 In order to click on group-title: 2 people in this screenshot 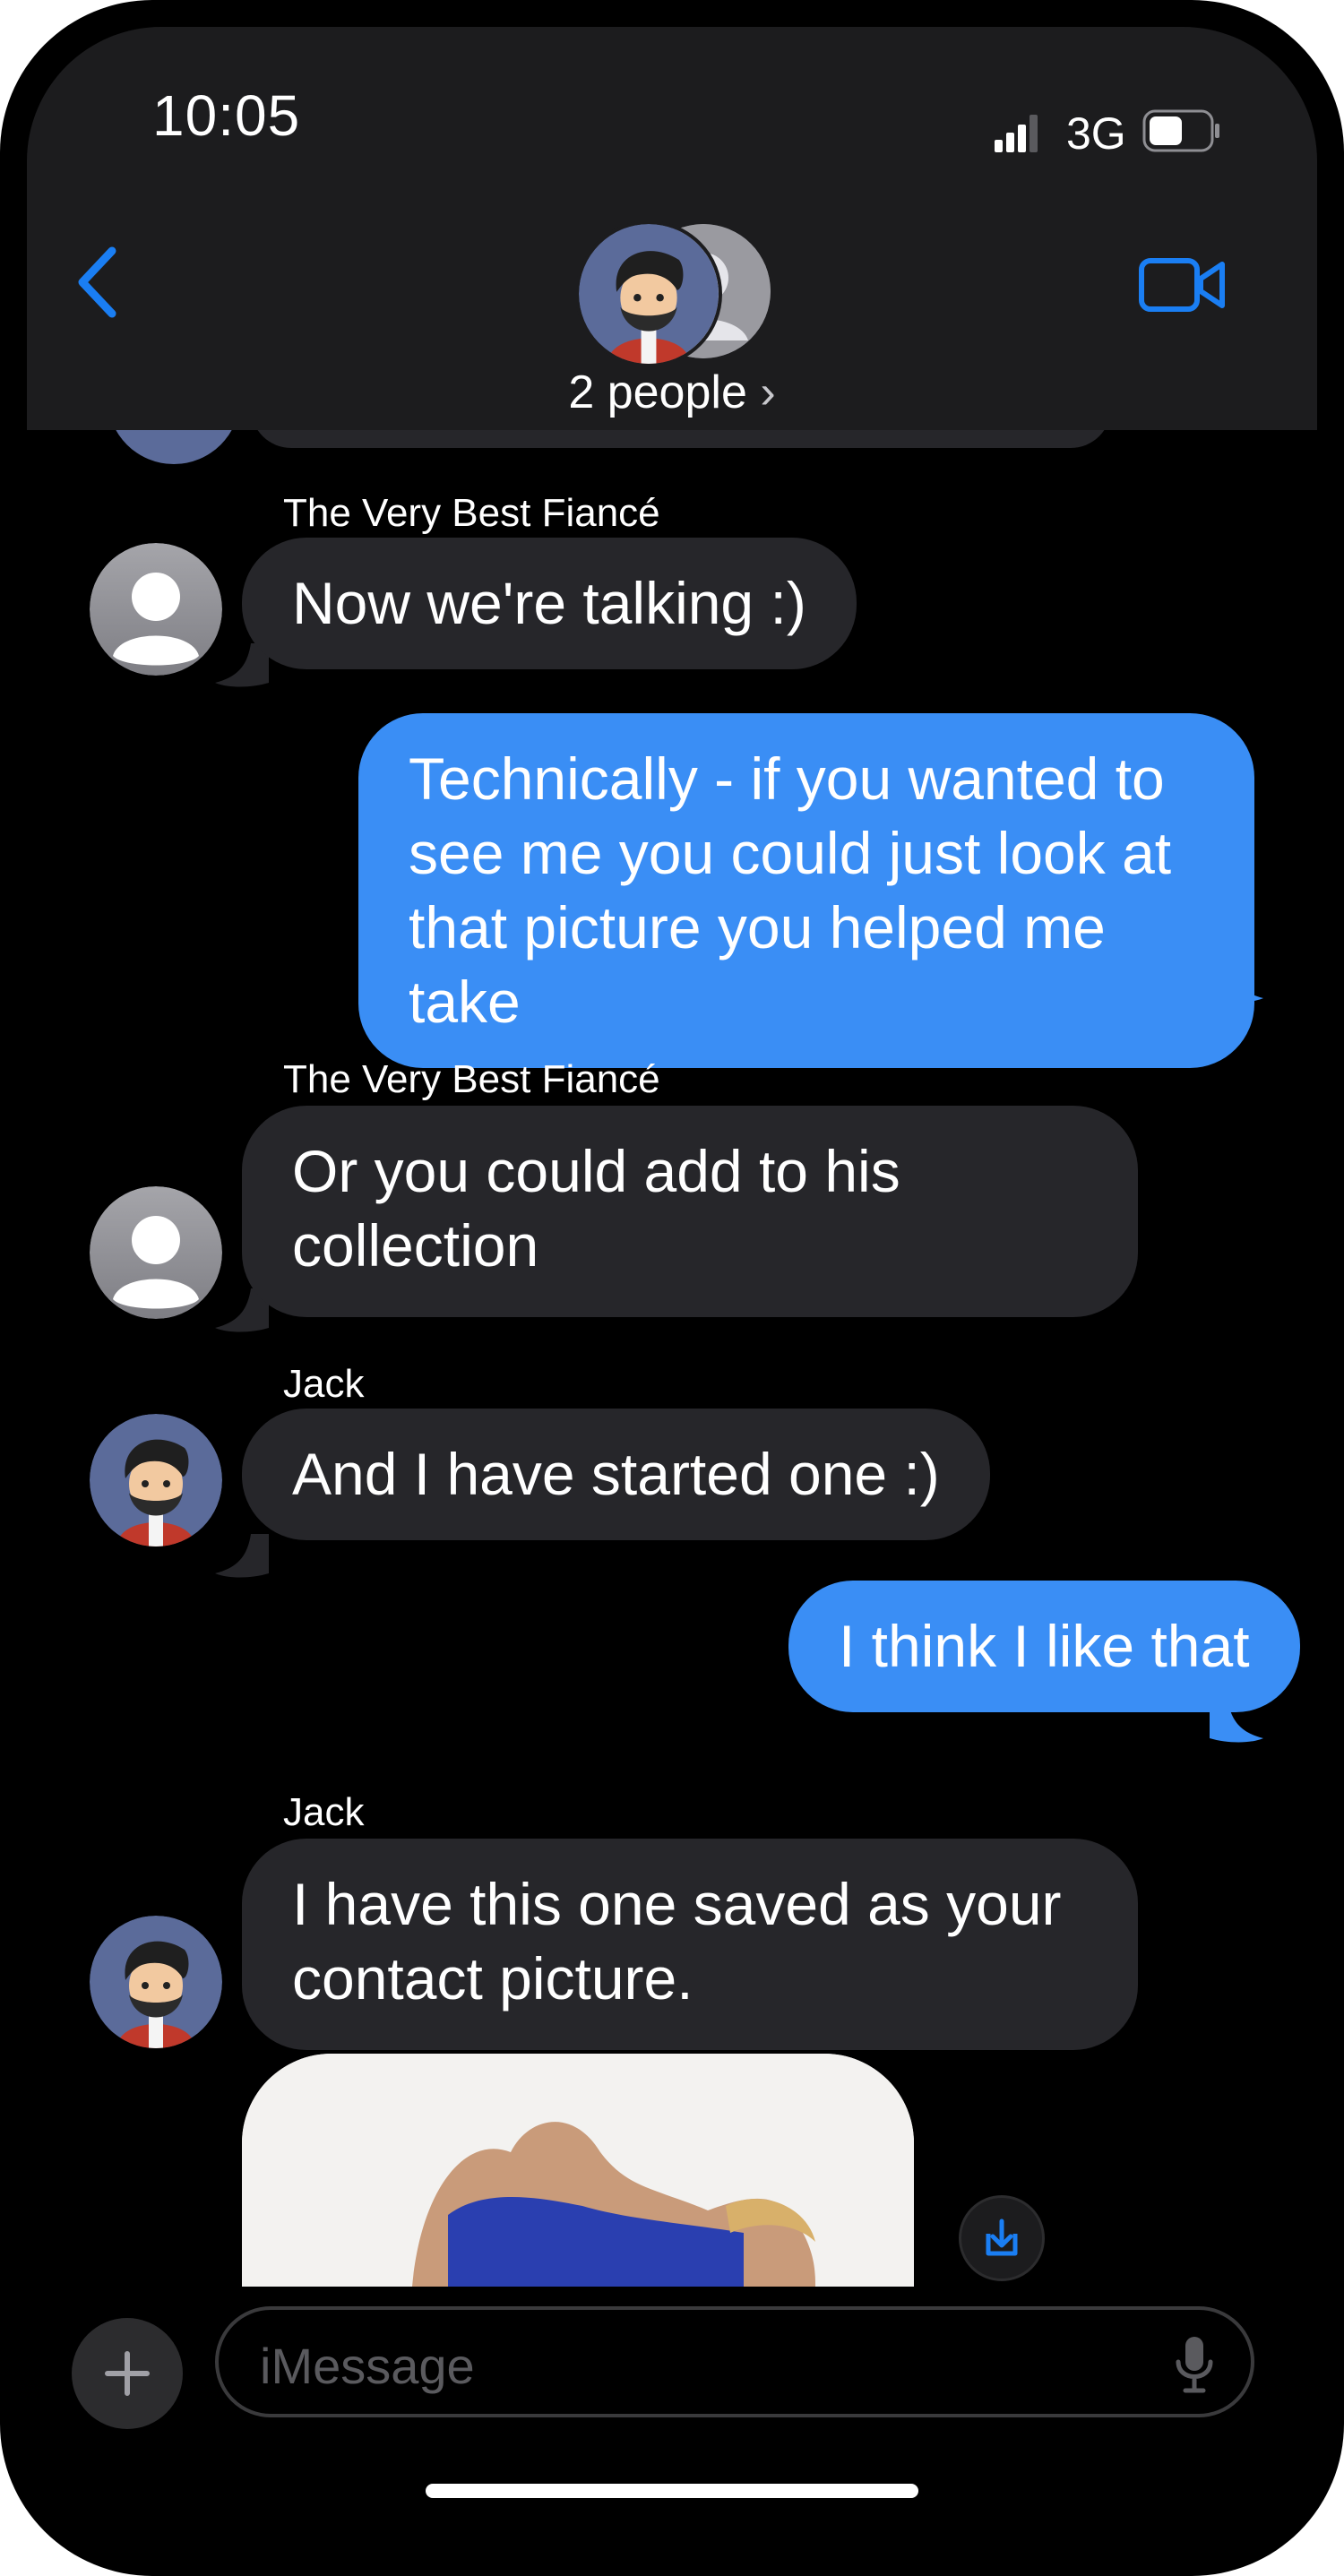, I will do `click(658, 392)`.